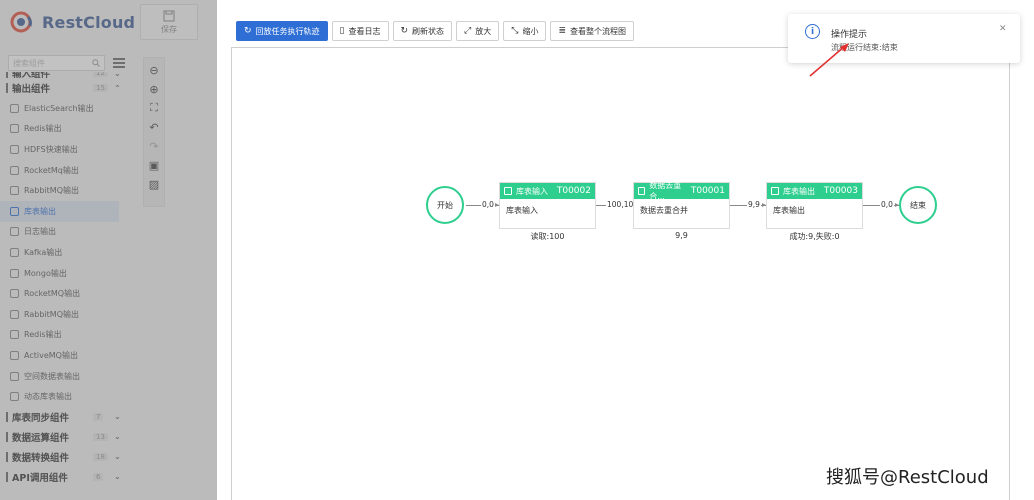  What do you see at coordinates (592, 31) in the screenshot?
I see `view-whole-flow-button: ≣ 查看整个流程图` at bounding box center [592, 31].